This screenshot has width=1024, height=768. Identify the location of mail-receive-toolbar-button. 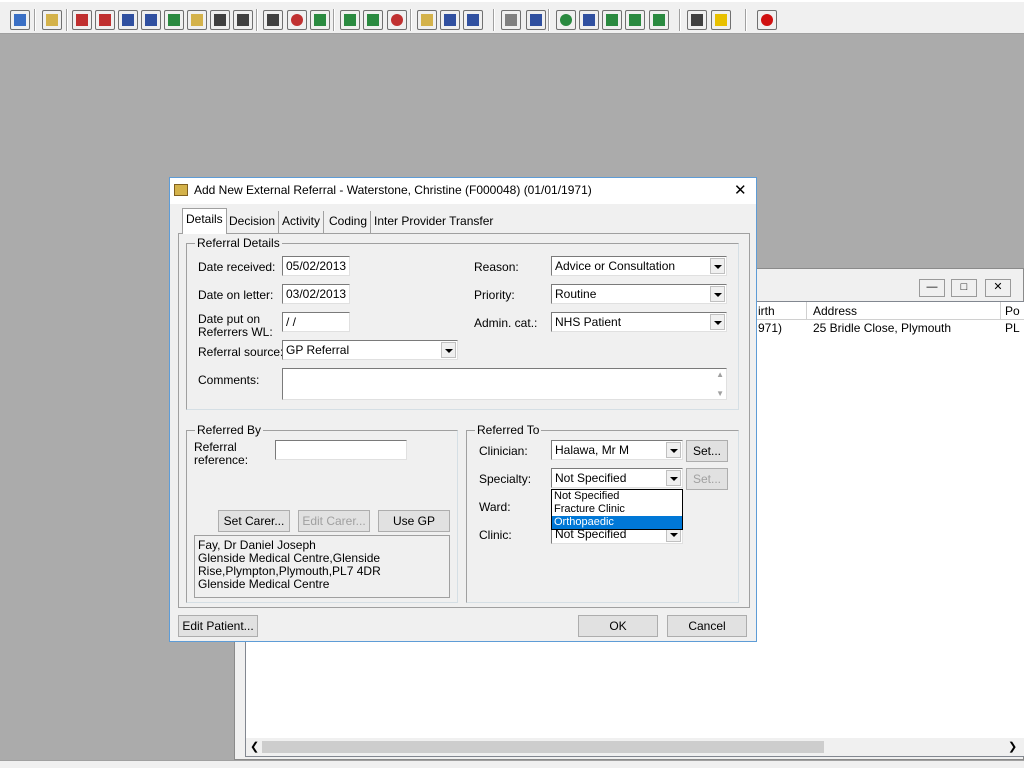
(659, 20).